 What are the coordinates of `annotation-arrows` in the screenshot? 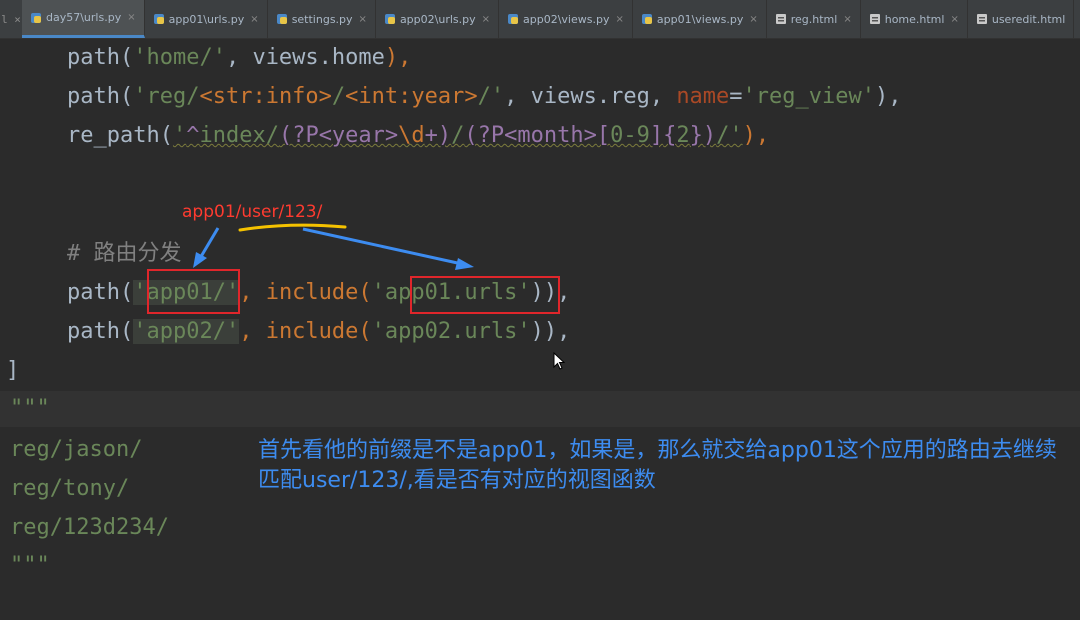 It's located at (333, 246).